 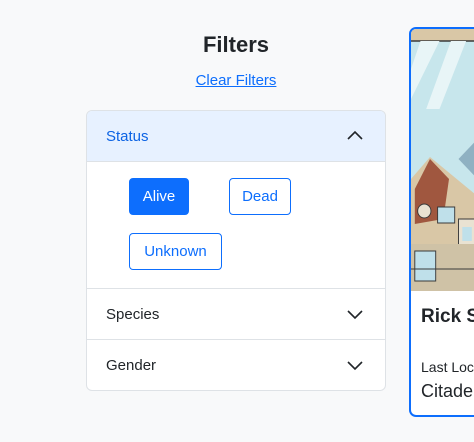 What do you see at coordinates (175, 251) in the screenshot?
I see `status-unknown-button: Unknown` at bounding box center [175, 251].